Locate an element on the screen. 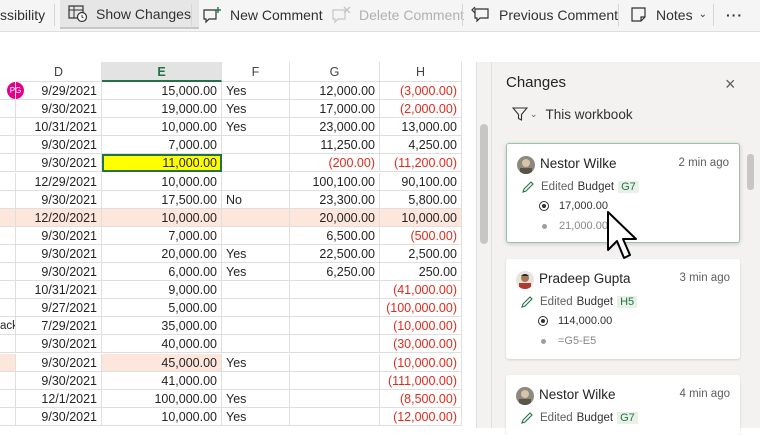 This screenshot has height=435, width=760. cell-g: 100,100.00 is located at coordinates (335, 181).